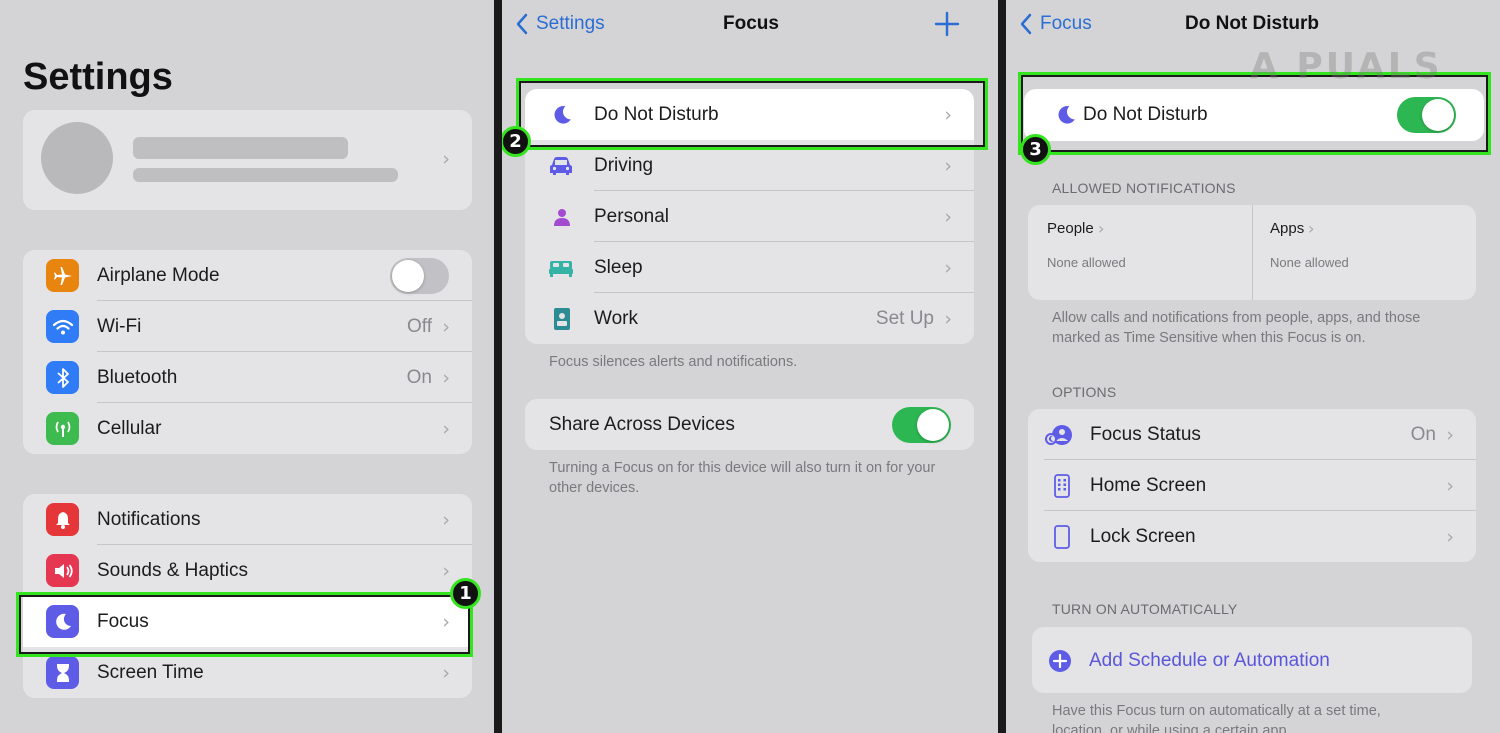 The image size is (1500, 733). I want to click on speaker-icon, so click(62, 570).